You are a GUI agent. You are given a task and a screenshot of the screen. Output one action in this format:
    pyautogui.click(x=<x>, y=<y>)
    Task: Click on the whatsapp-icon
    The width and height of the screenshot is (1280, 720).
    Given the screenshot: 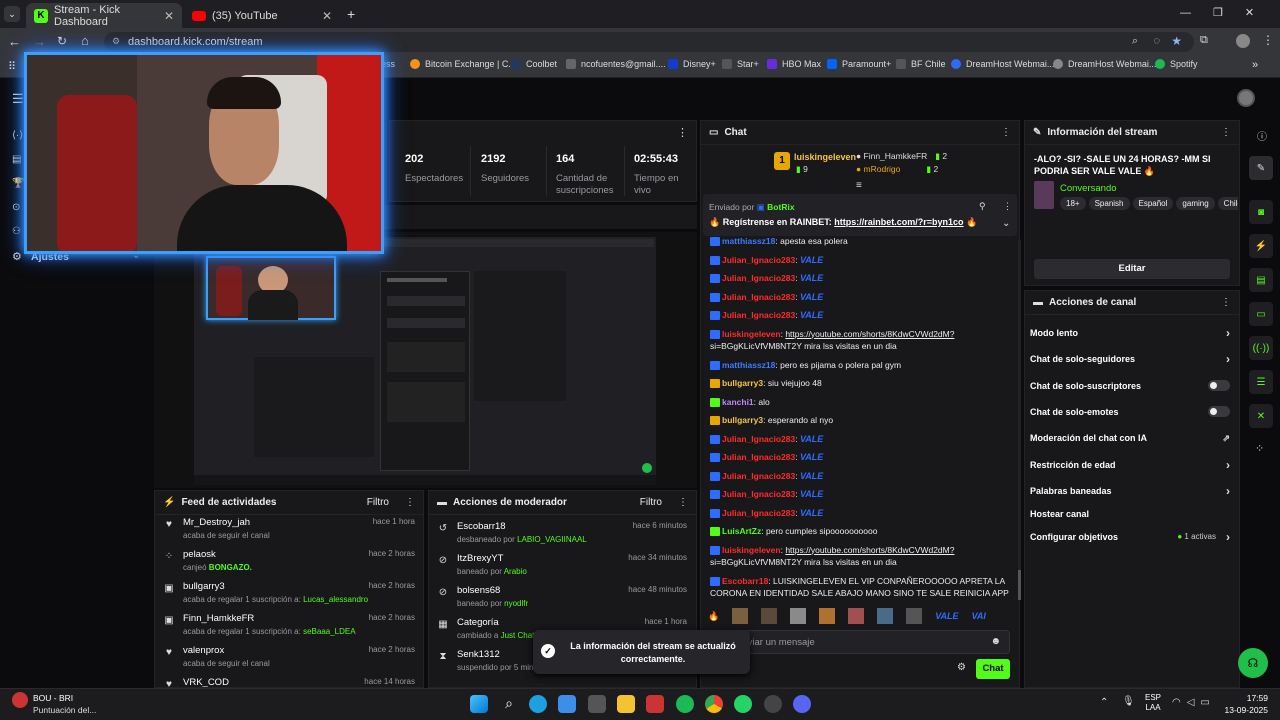 What is the action you would take?
    pyautogui.click(x=743, y=704)
    